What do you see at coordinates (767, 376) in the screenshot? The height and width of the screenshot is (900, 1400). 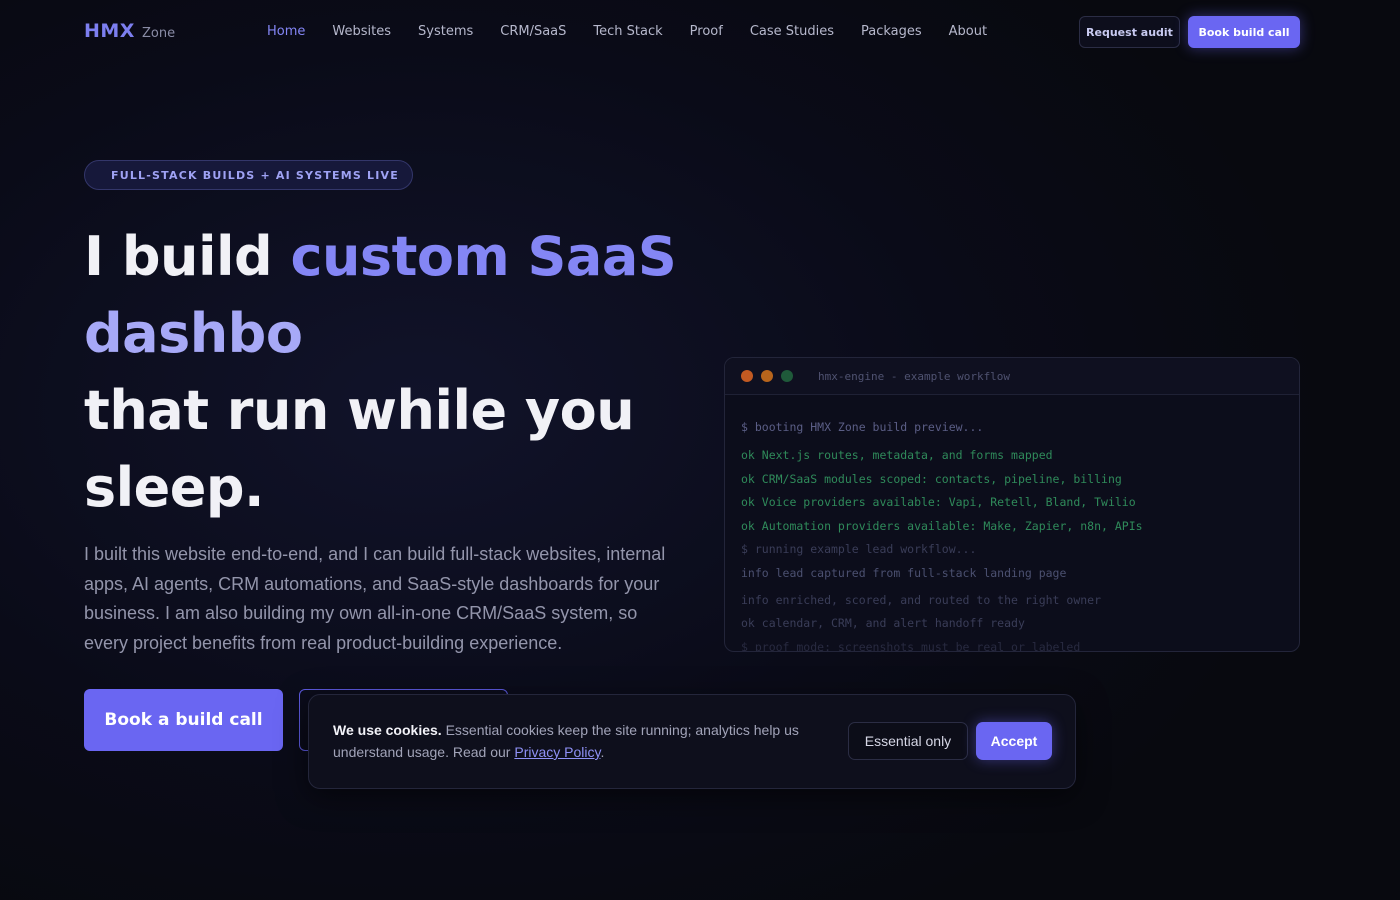 I see `window-minimize-dot-icon` at bounding box center [767, 376].